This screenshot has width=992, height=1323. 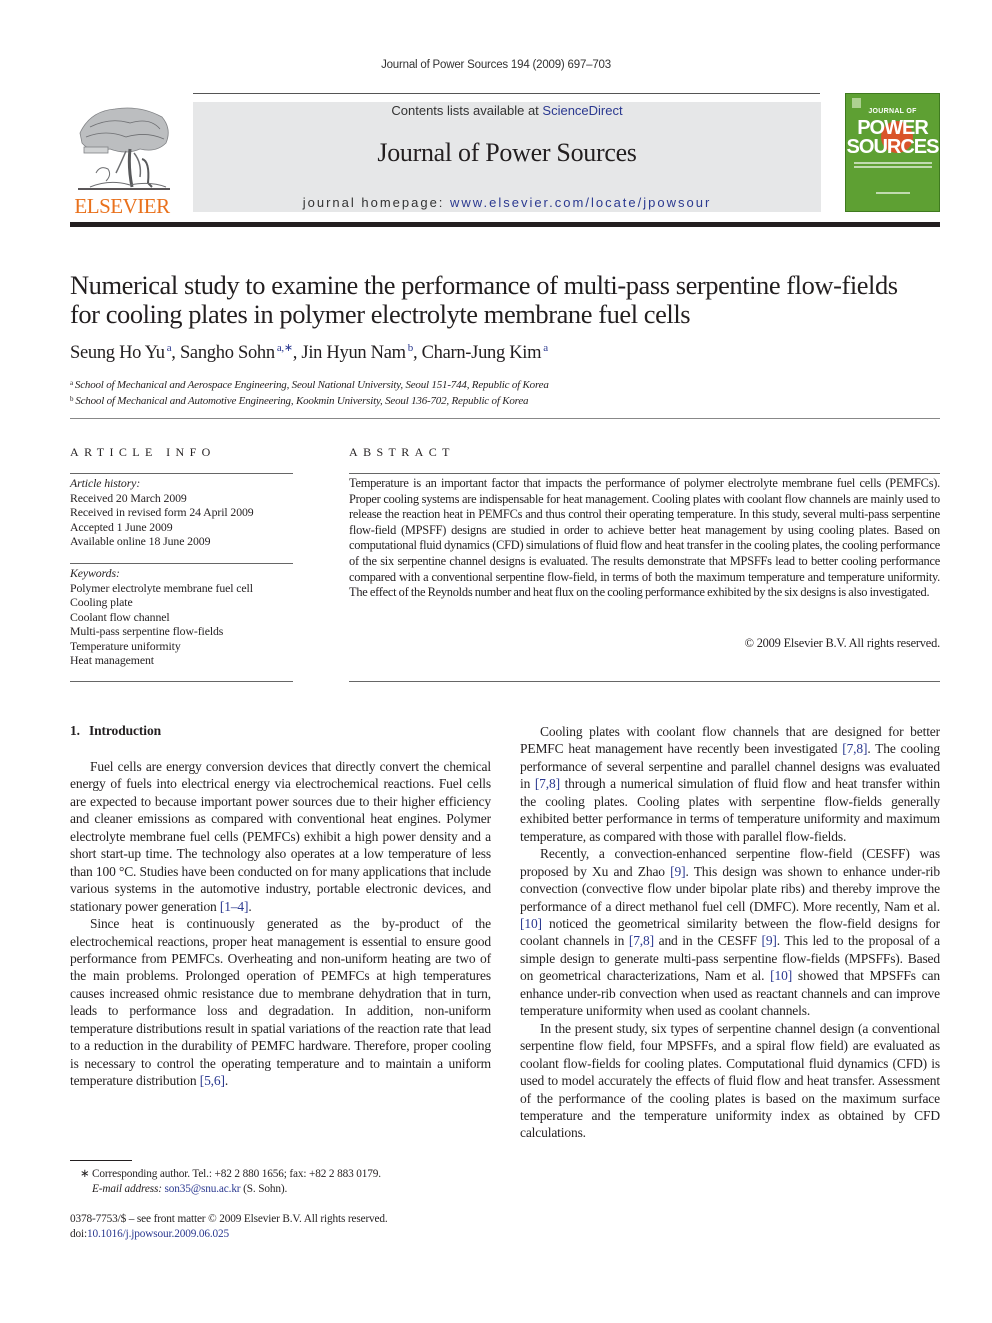 I want to click on citation-link: [5,6], so click(x=212, y=1080).